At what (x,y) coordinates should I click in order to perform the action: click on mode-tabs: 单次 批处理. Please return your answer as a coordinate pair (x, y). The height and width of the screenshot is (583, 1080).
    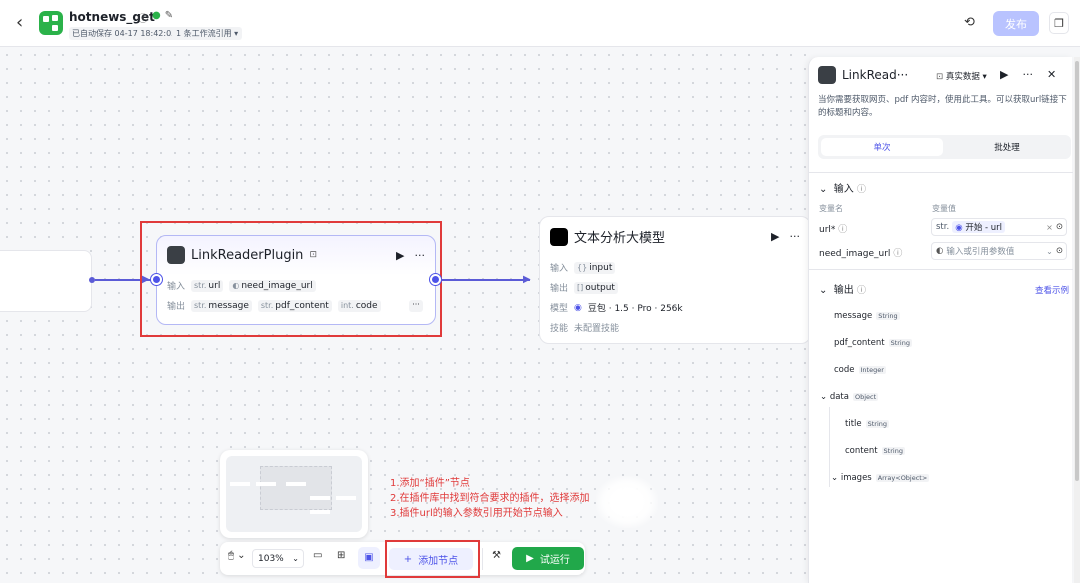
    Looking at the image, I should click on (944, 147).